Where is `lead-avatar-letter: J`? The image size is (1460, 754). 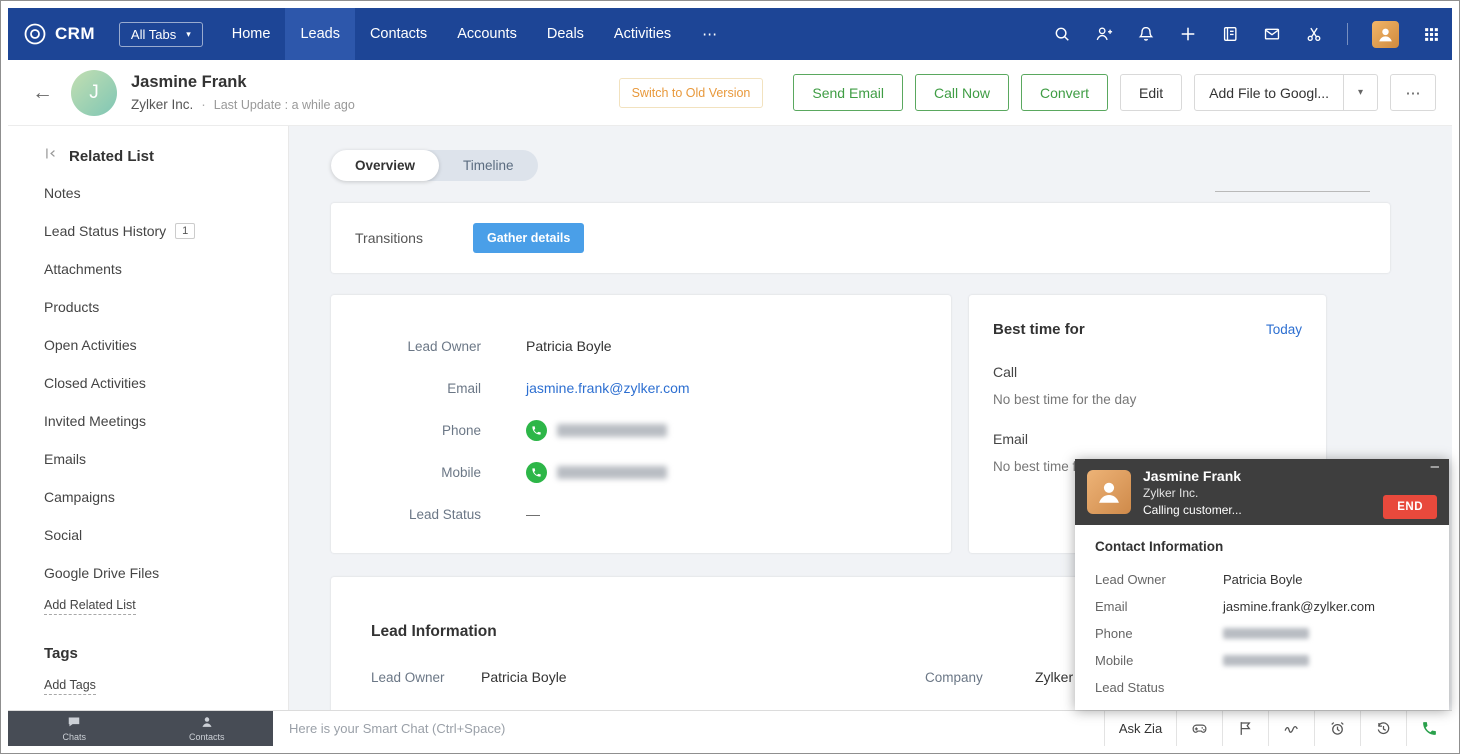 lead-avatar-letter: J is located at coordinates (94, 92).